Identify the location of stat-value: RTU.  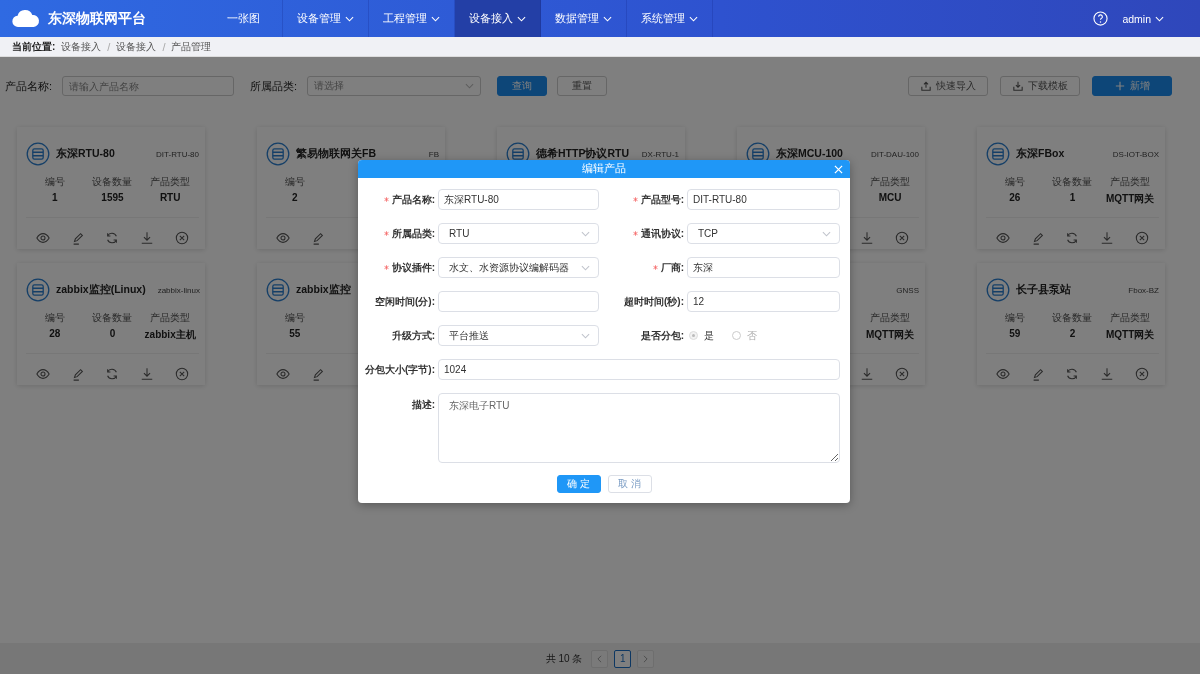
(170, 197).